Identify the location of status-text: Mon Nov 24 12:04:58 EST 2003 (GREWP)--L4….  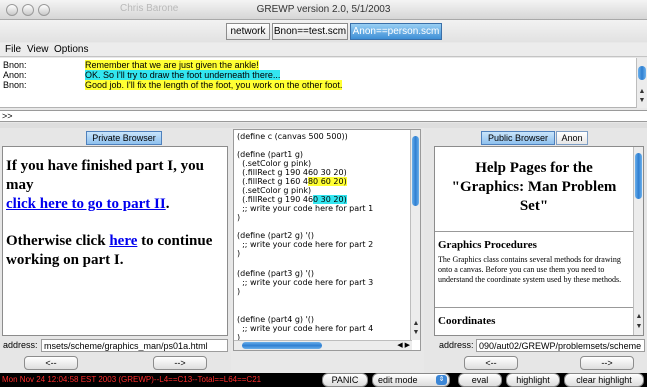
(132, 379).